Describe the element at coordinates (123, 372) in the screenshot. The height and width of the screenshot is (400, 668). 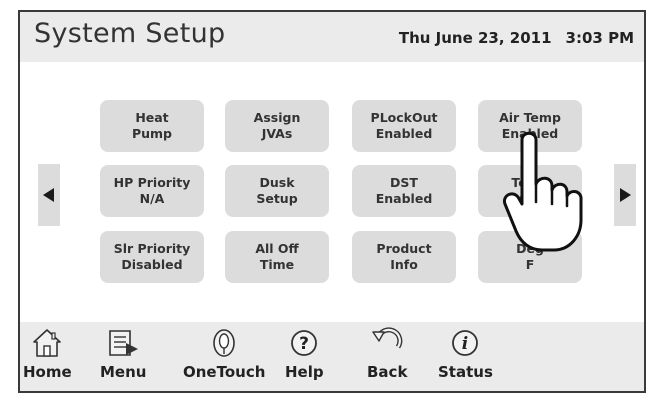
I see `tab-menu-label: Menu` at that location.